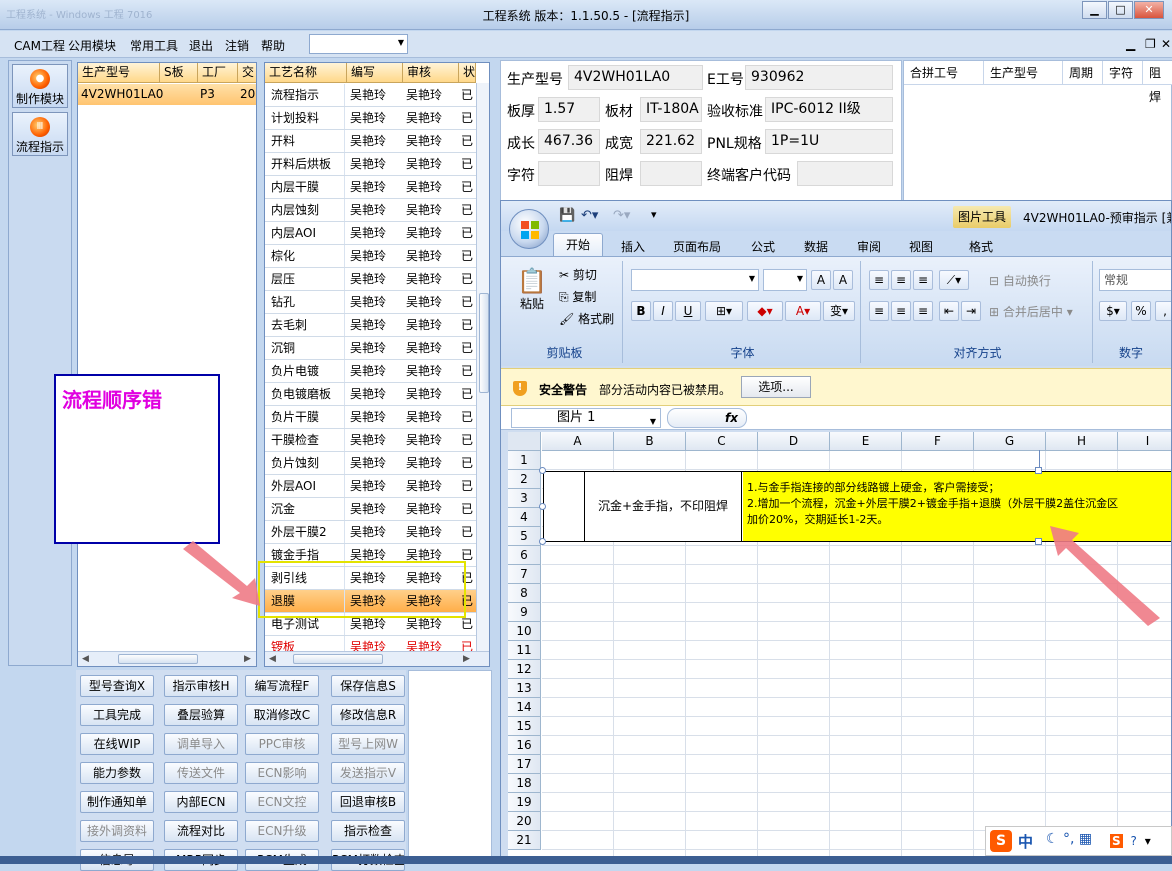 The height and width of the screenshot is (871, 1172). What do you see at coordinates (524, 745) in the screenshot?
I see `row-header: 16` at bounding box center [524, 745].